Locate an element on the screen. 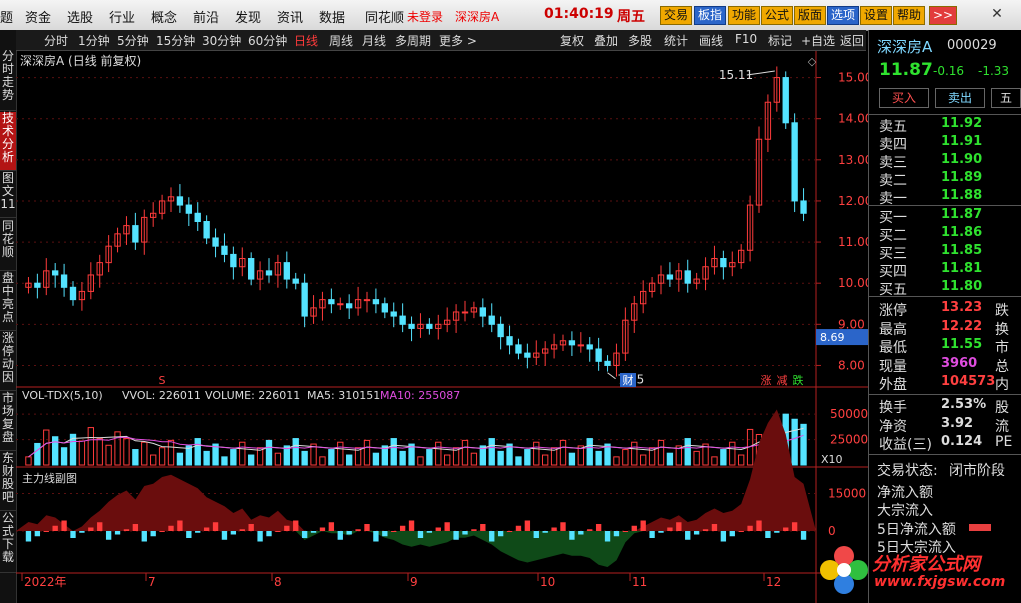 The height and width of the screenshot is (603, 1021). side-tab-graphic: 图文11 is located at coordinates (8, 195).